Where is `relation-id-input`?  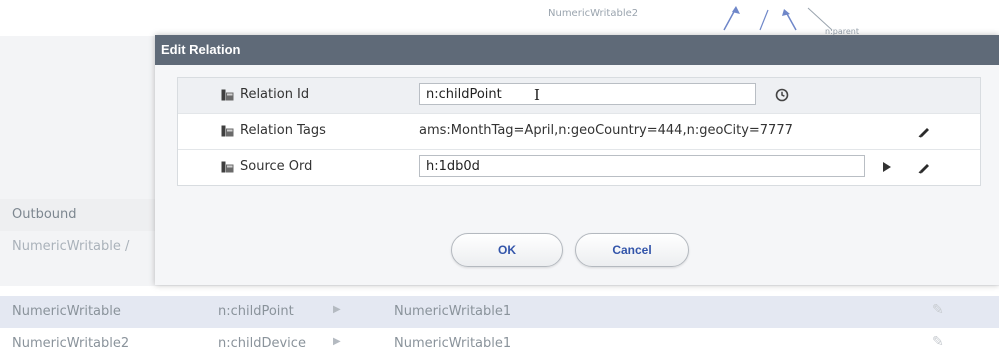 relation-id-input is located at coordinates (587, 94).